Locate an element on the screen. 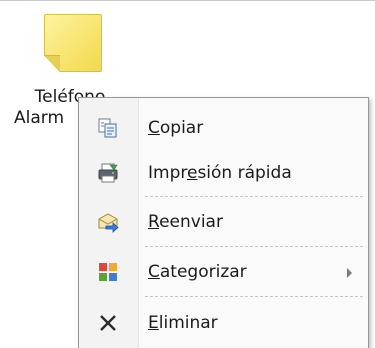 This screenshot has height=348, width=375. submenu-arrow-icon is located at coordinates (349, 273).